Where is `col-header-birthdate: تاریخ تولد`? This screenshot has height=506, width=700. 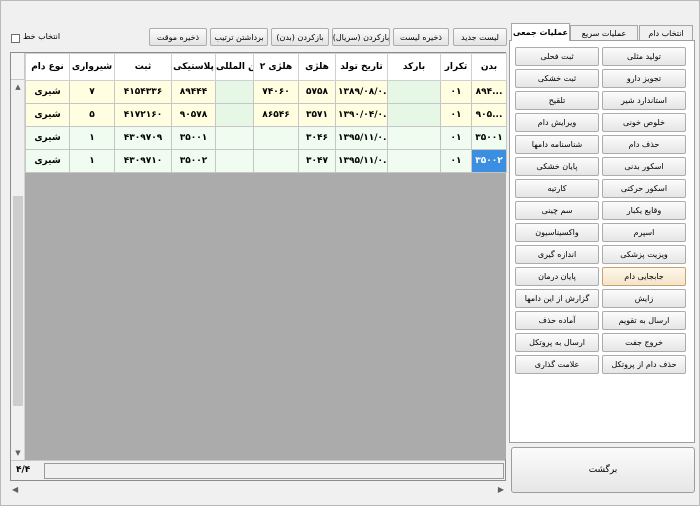
col-header-birthdate: تاریخ تولد is located at coordinates (361, 67).